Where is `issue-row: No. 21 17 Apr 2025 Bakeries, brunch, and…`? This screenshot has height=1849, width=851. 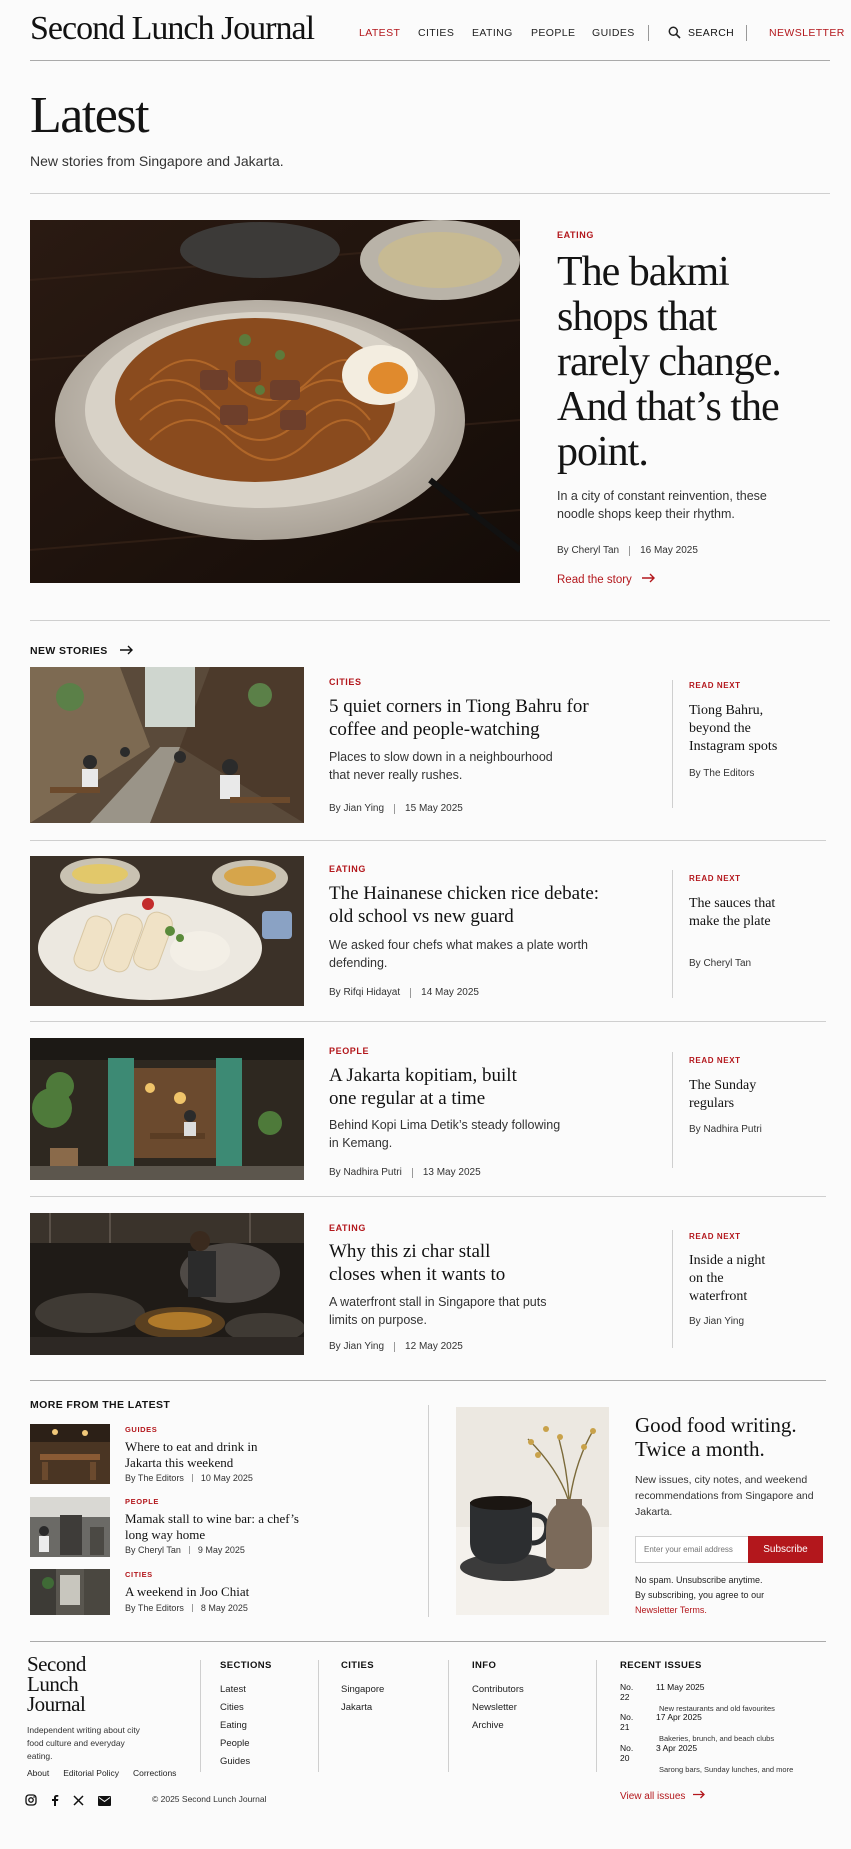 issue-row: No. 21 17 Apr 2025 Bakeries, brunch, and… is located at coordinates (720, 1727).